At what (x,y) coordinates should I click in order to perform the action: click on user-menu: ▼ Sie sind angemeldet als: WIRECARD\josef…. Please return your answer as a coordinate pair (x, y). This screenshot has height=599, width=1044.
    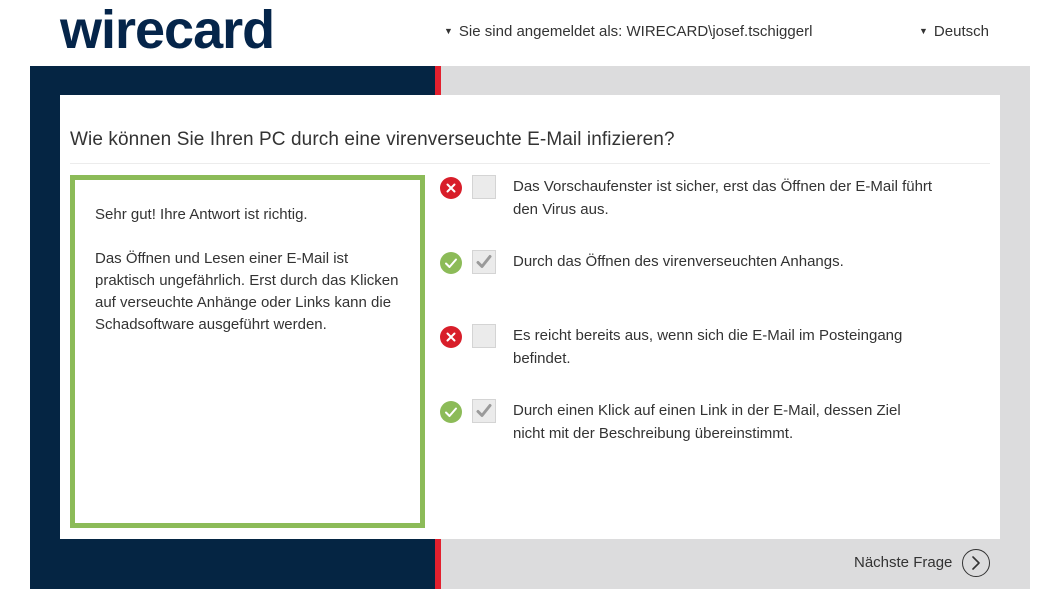
    Looking at the image, I should click on (628, 31).